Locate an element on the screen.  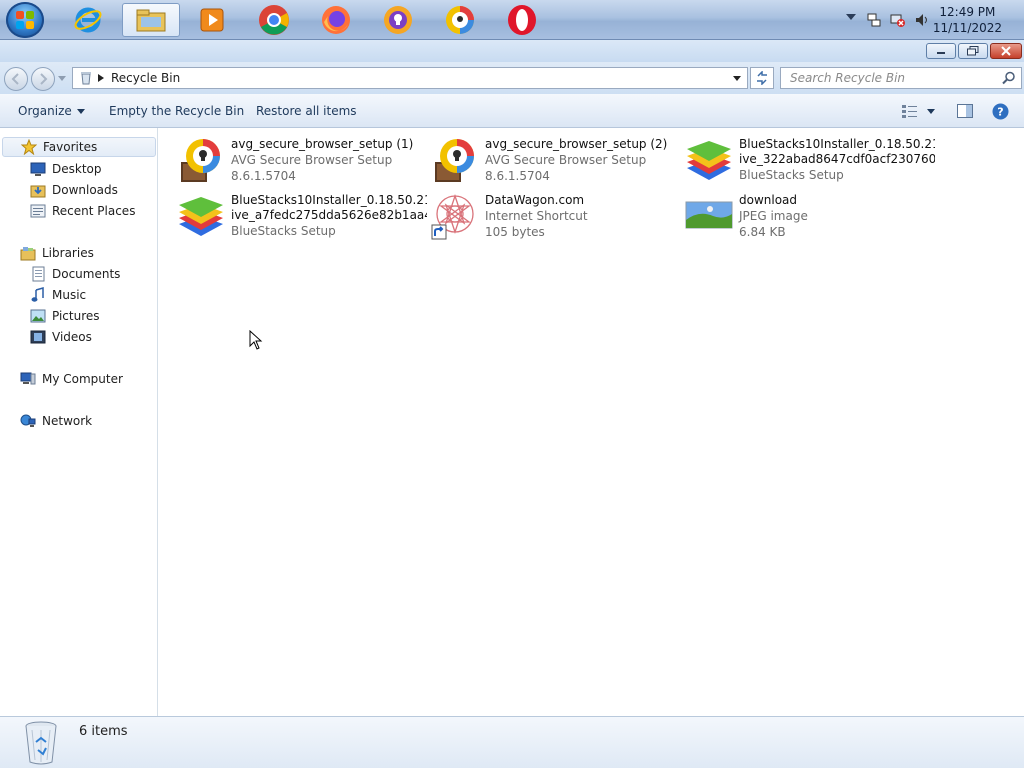
jpeg-image-icon is located at coordinates (709, 215).